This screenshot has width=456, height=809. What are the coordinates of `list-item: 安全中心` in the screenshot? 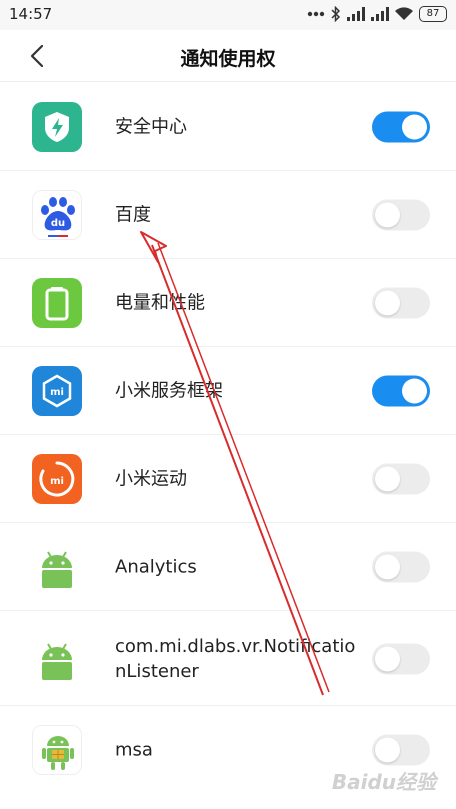 It's located at (228, 127).